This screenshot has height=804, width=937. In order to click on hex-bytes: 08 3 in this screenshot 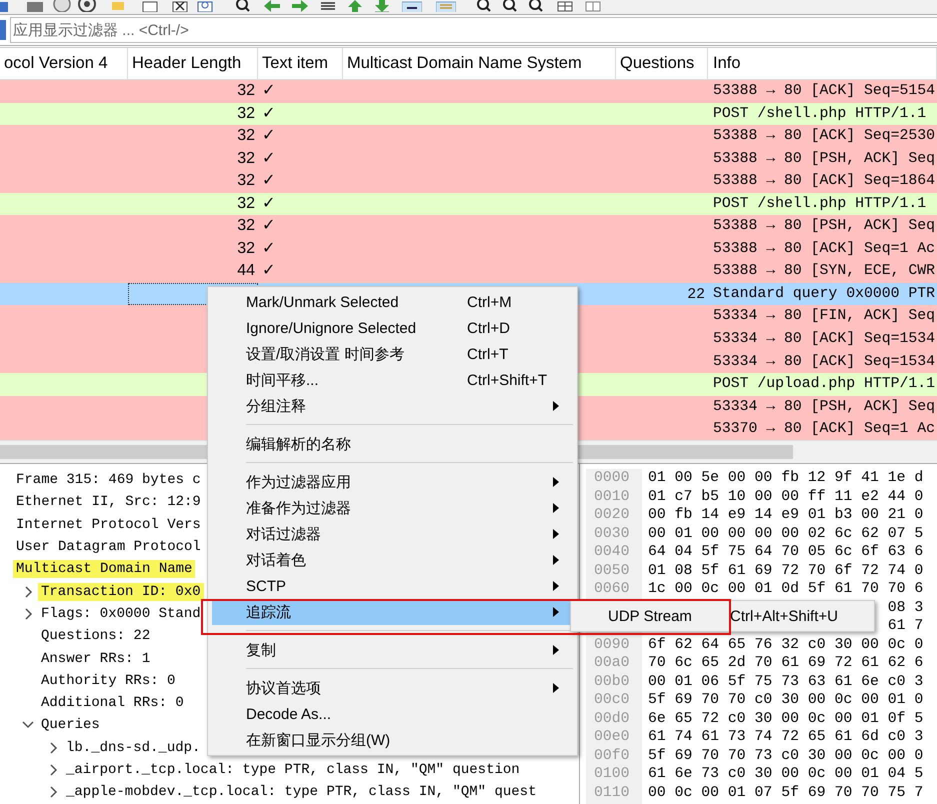, I will do `click(906, 608)`.